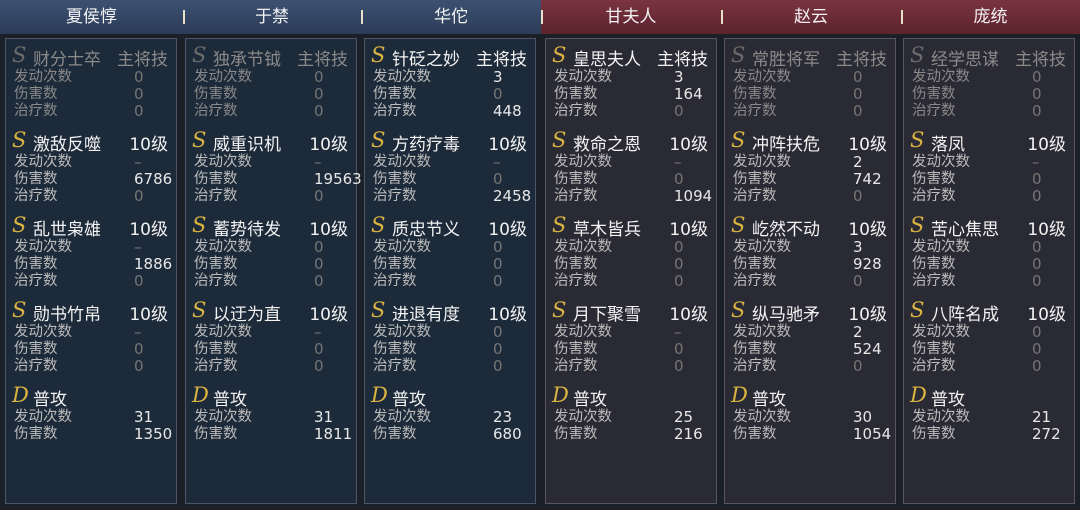  Describe the element at coordinates (272, 17) in the screenshot. I see `general-tab-2: 于禁` at that location.